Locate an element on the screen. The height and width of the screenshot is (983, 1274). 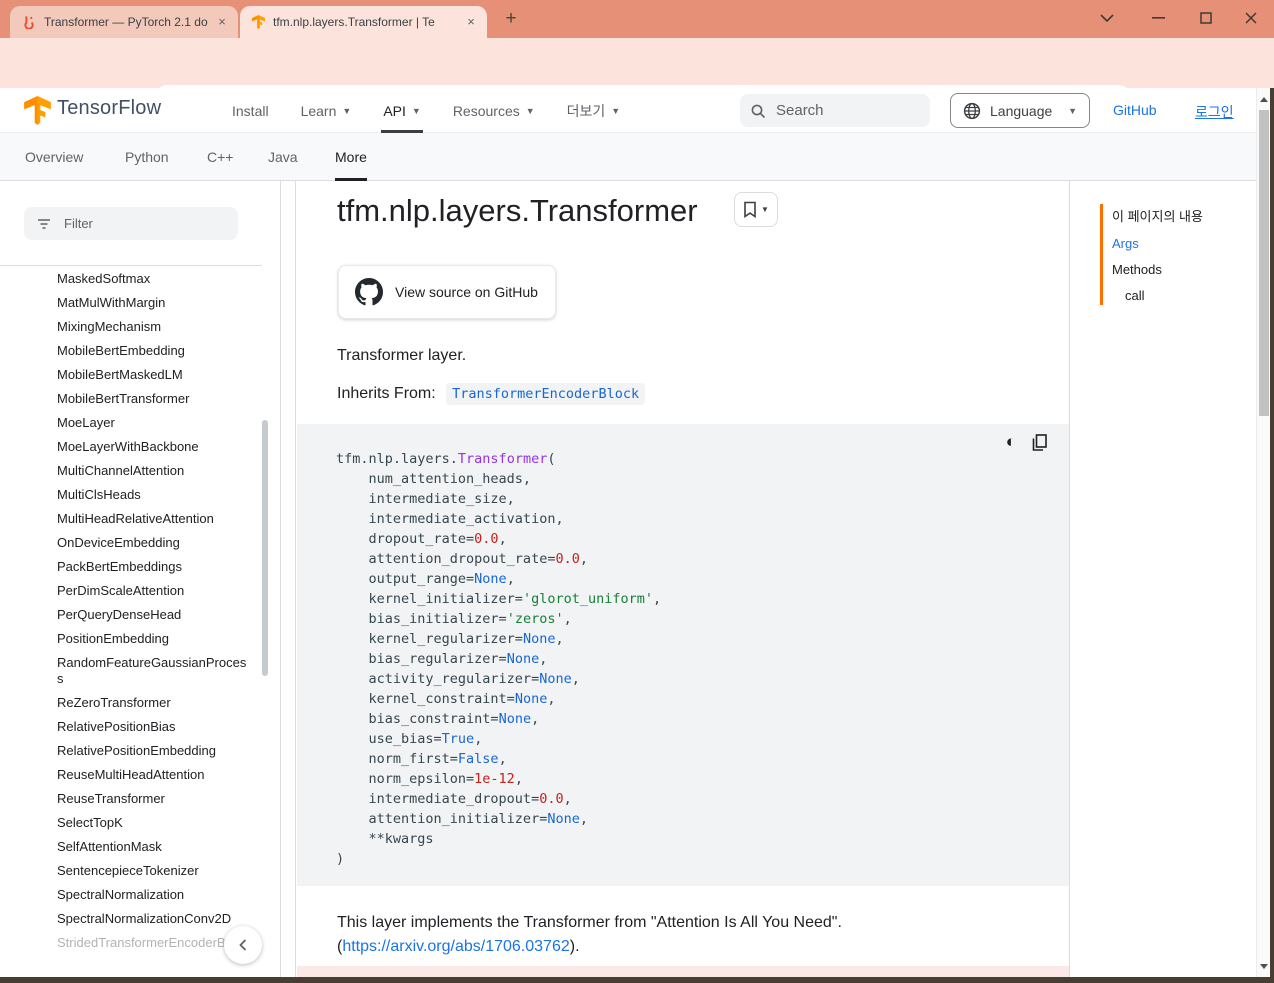
github-link: GitHub is located at coordinates (1135, 110).